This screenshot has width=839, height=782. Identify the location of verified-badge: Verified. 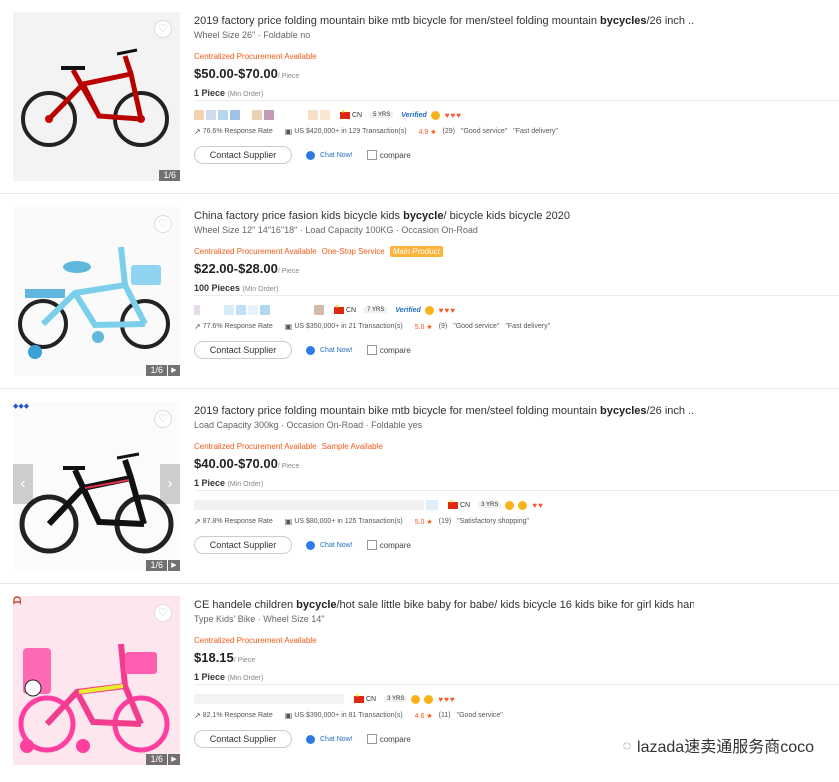
(408, 310).